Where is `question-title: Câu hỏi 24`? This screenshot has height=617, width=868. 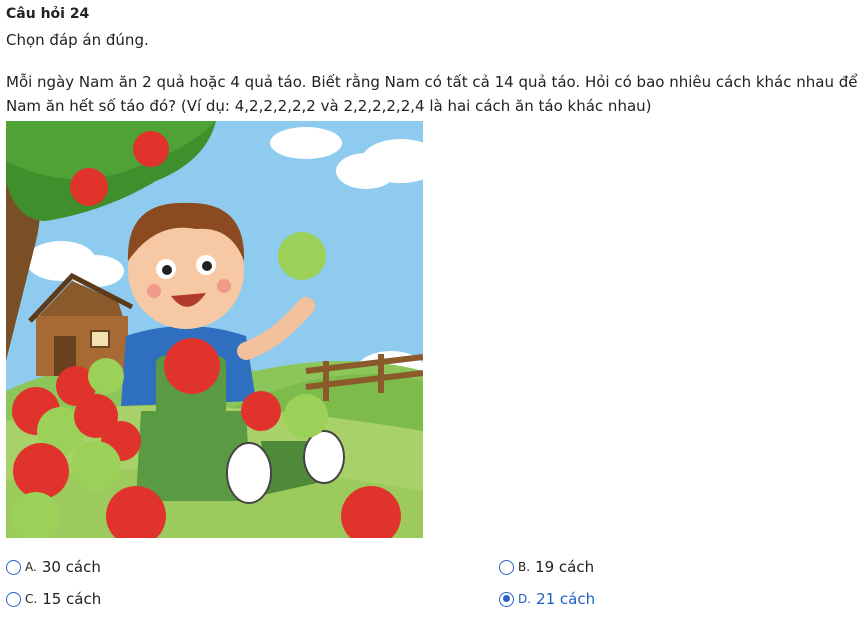
question-title: Câu hỏi 24 is located at coordinates (48, 14).